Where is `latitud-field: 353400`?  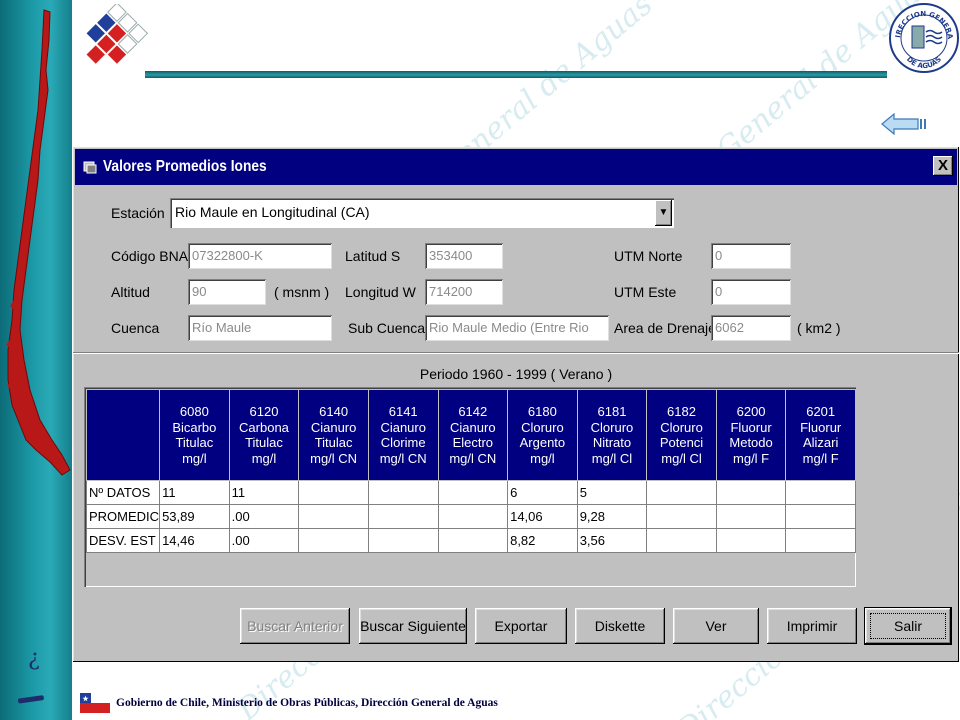
latitud-field: 353400 is located at coordinates (464, 256).